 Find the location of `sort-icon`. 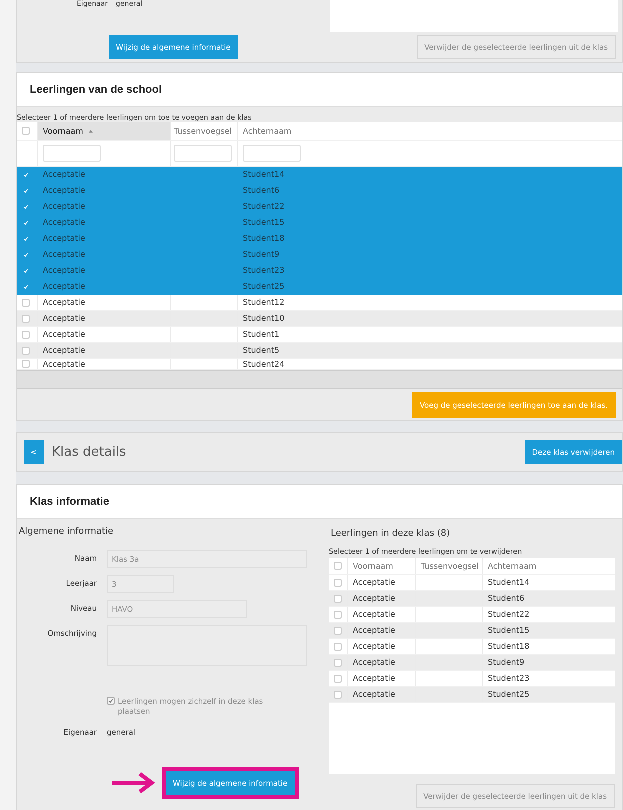

sort-icon is located at coordinates (91, 131).